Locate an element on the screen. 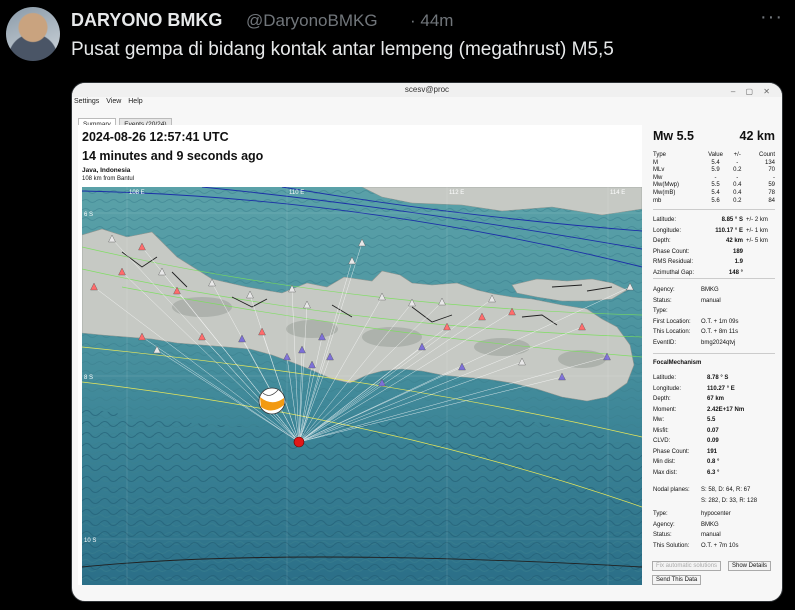 The width and height of the screenshot is (795, 610). info-row: Longitude: 110.17 ° E +/- 1 km is located at coordinates (715, 231).